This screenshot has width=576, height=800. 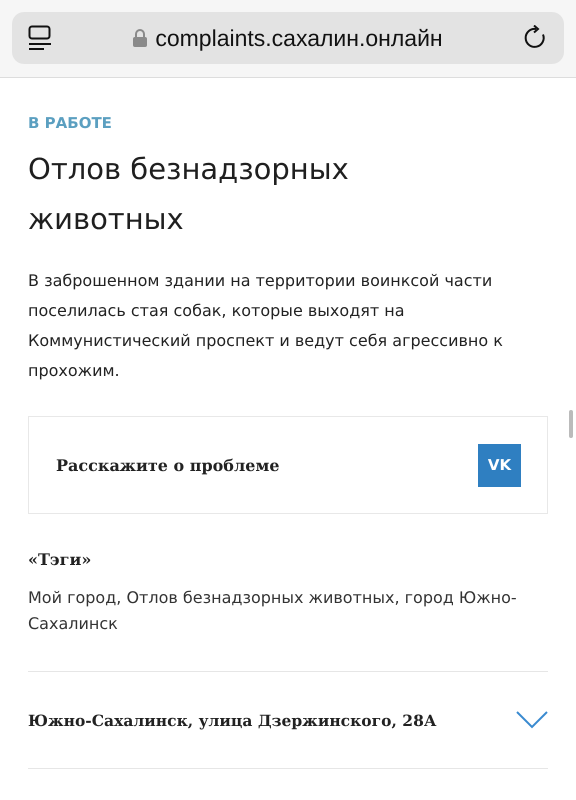 What do you see at coordinates (232, 720) in the screenshot?
I see `address-text: Южно-Сахалинск, улица Дзержинского, 28А` at bounding box center [232, 720].